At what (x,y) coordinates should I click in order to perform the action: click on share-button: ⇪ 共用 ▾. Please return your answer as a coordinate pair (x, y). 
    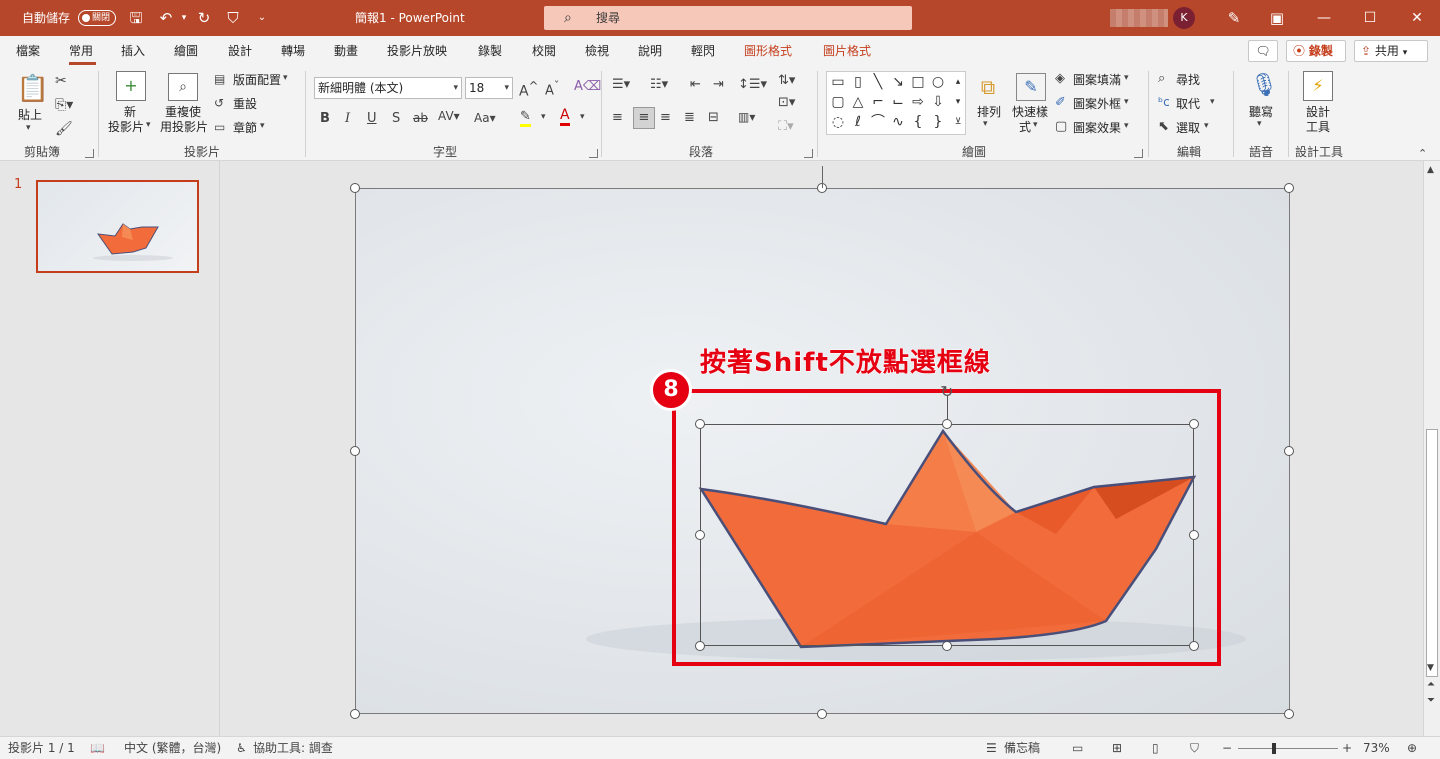
    Looking at the image, I should click on (1391, 51).